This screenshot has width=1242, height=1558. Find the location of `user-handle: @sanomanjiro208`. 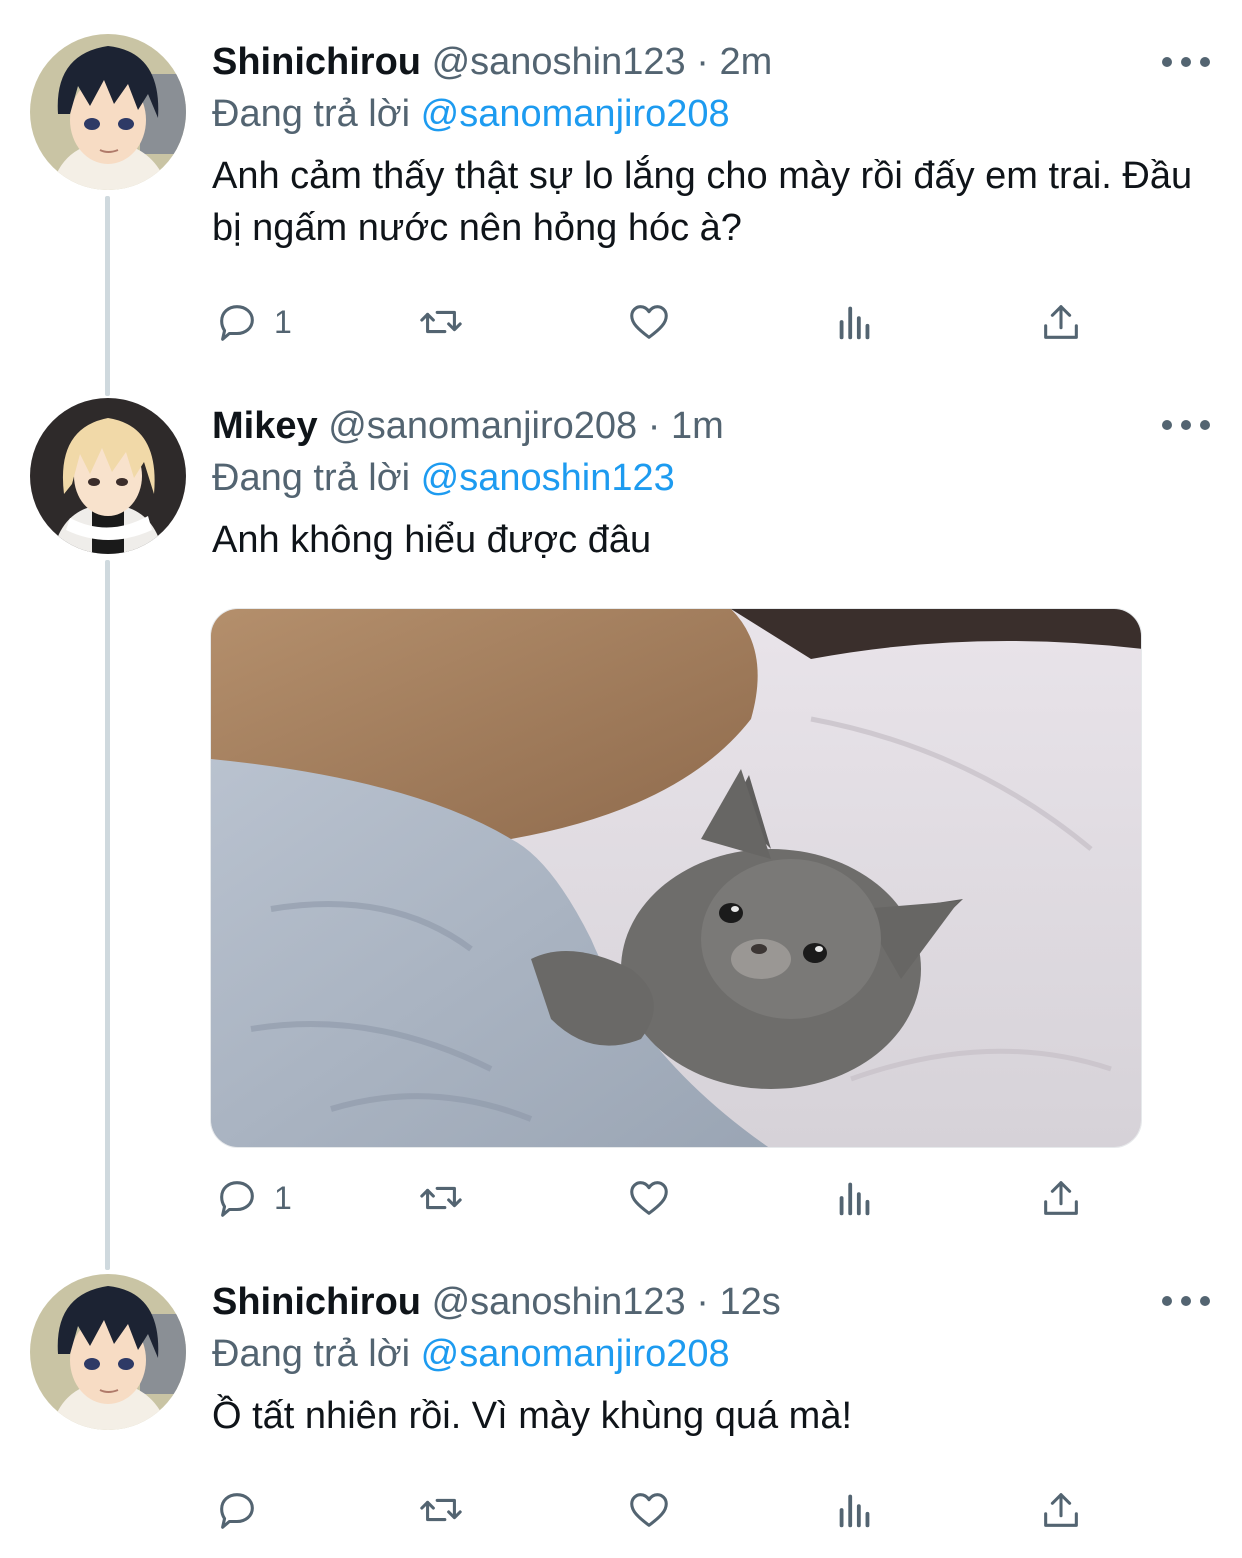

user-handle: @sanomanjiro208 is located at coordinates (482, 426).